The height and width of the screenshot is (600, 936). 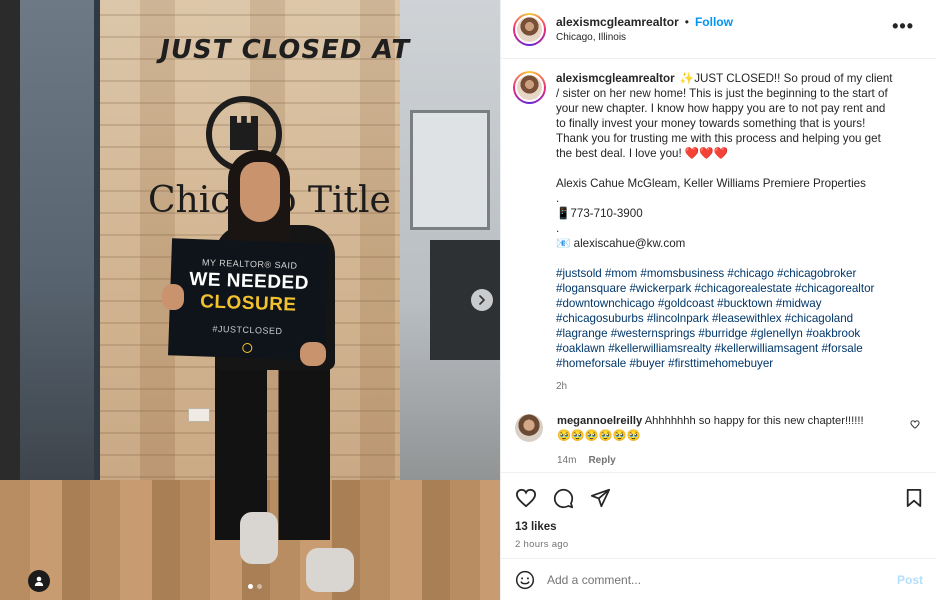 I want to click on reply-button: Reply, so click(x=601, y=460).